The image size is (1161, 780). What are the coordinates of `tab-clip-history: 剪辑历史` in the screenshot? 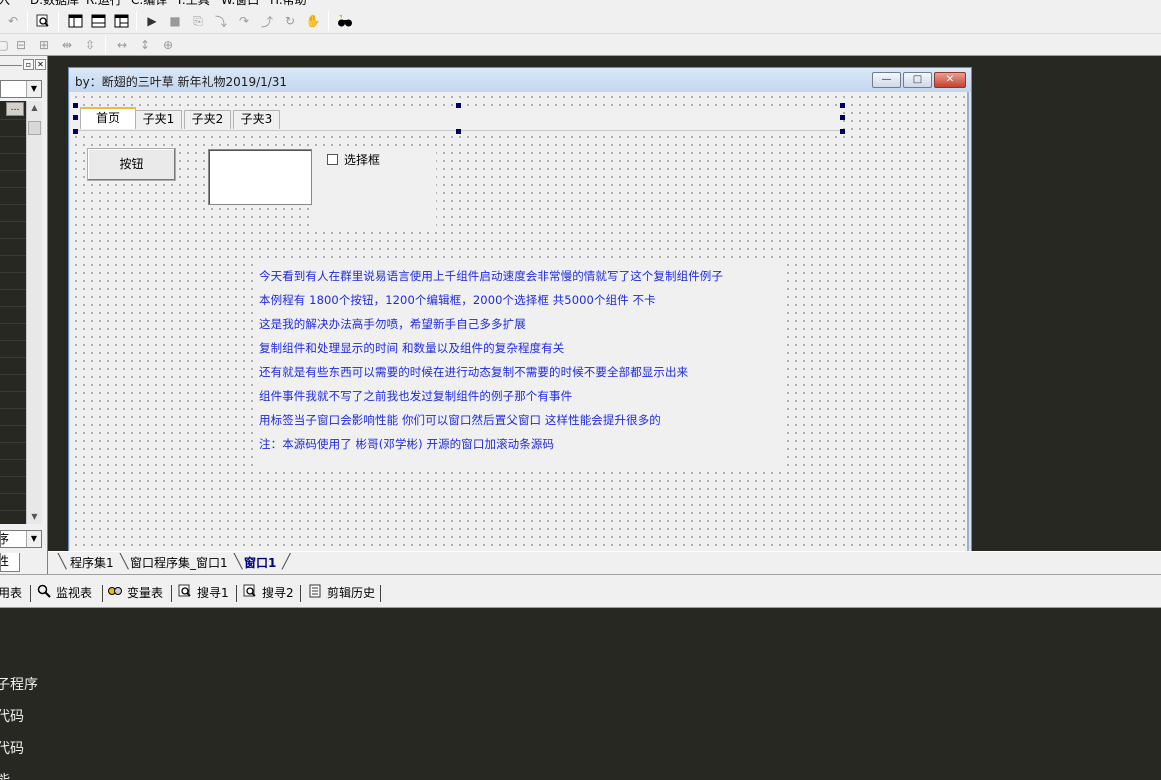 It's located at (341, 593).